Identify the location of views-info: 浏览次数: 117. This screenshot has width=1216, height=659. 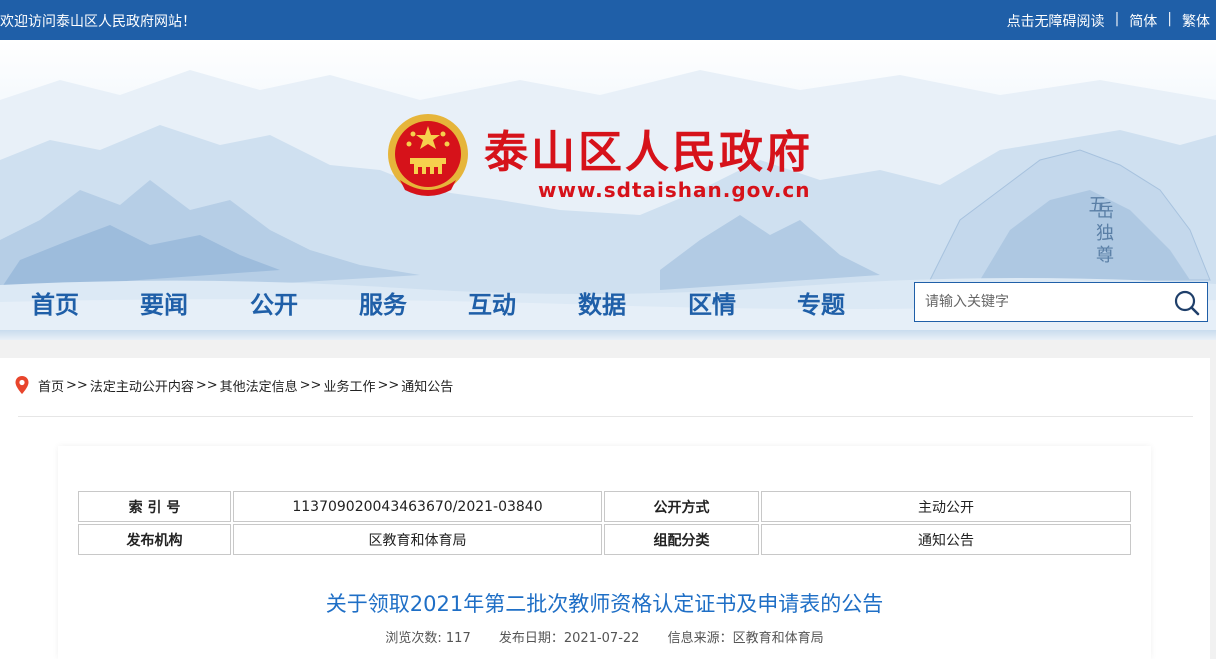
(427, 638).